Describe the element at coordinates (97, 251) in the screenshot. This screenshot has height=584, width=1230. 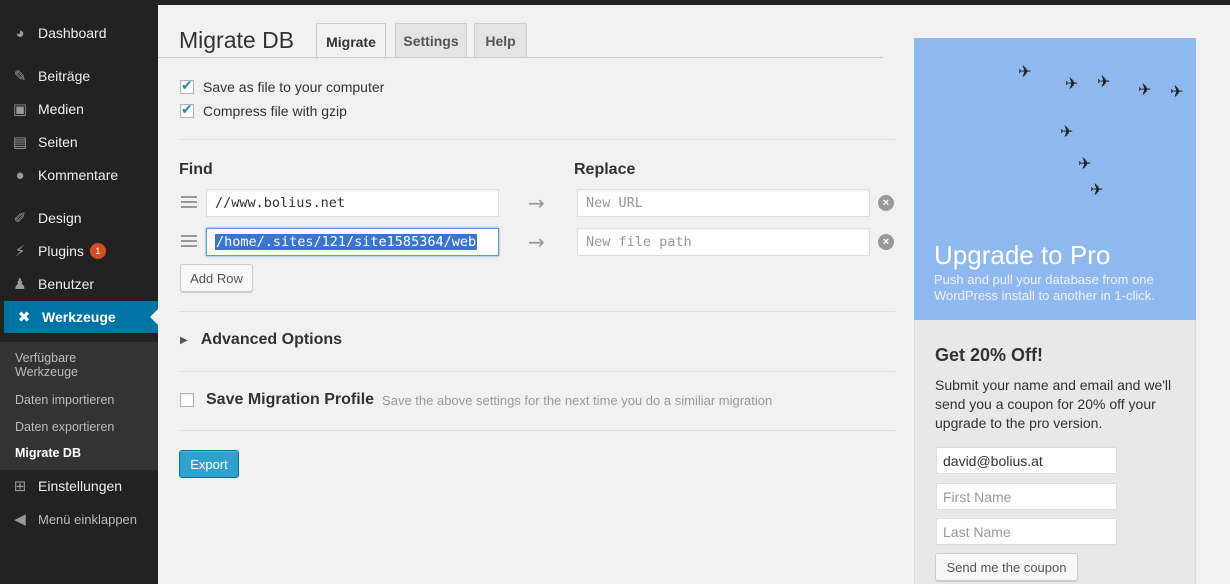
I see `update-count-badge: 1` at that location.